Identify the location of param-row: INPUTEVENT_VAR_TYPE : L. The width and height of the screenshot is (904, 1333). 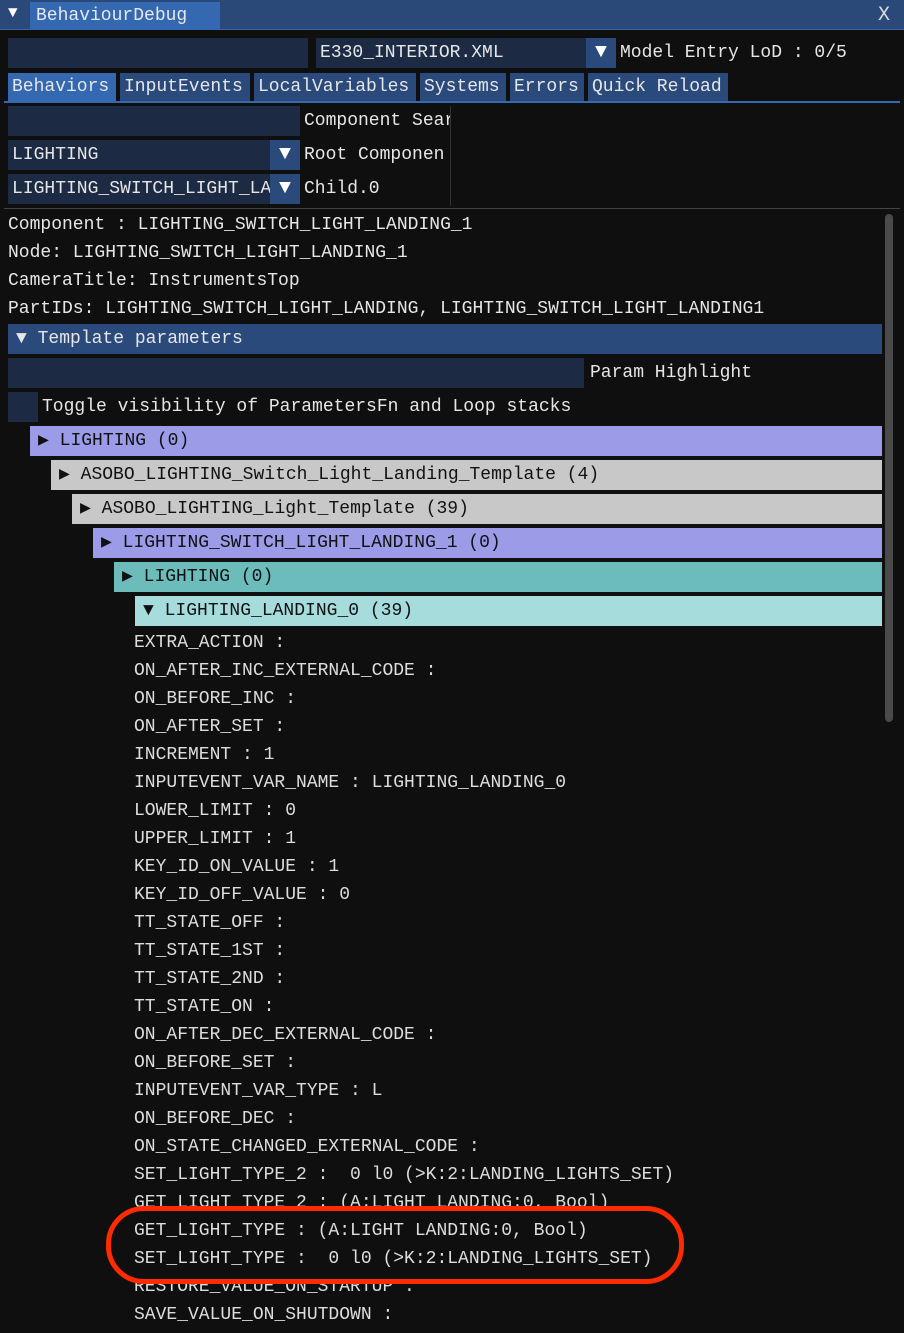
(258, 1091).